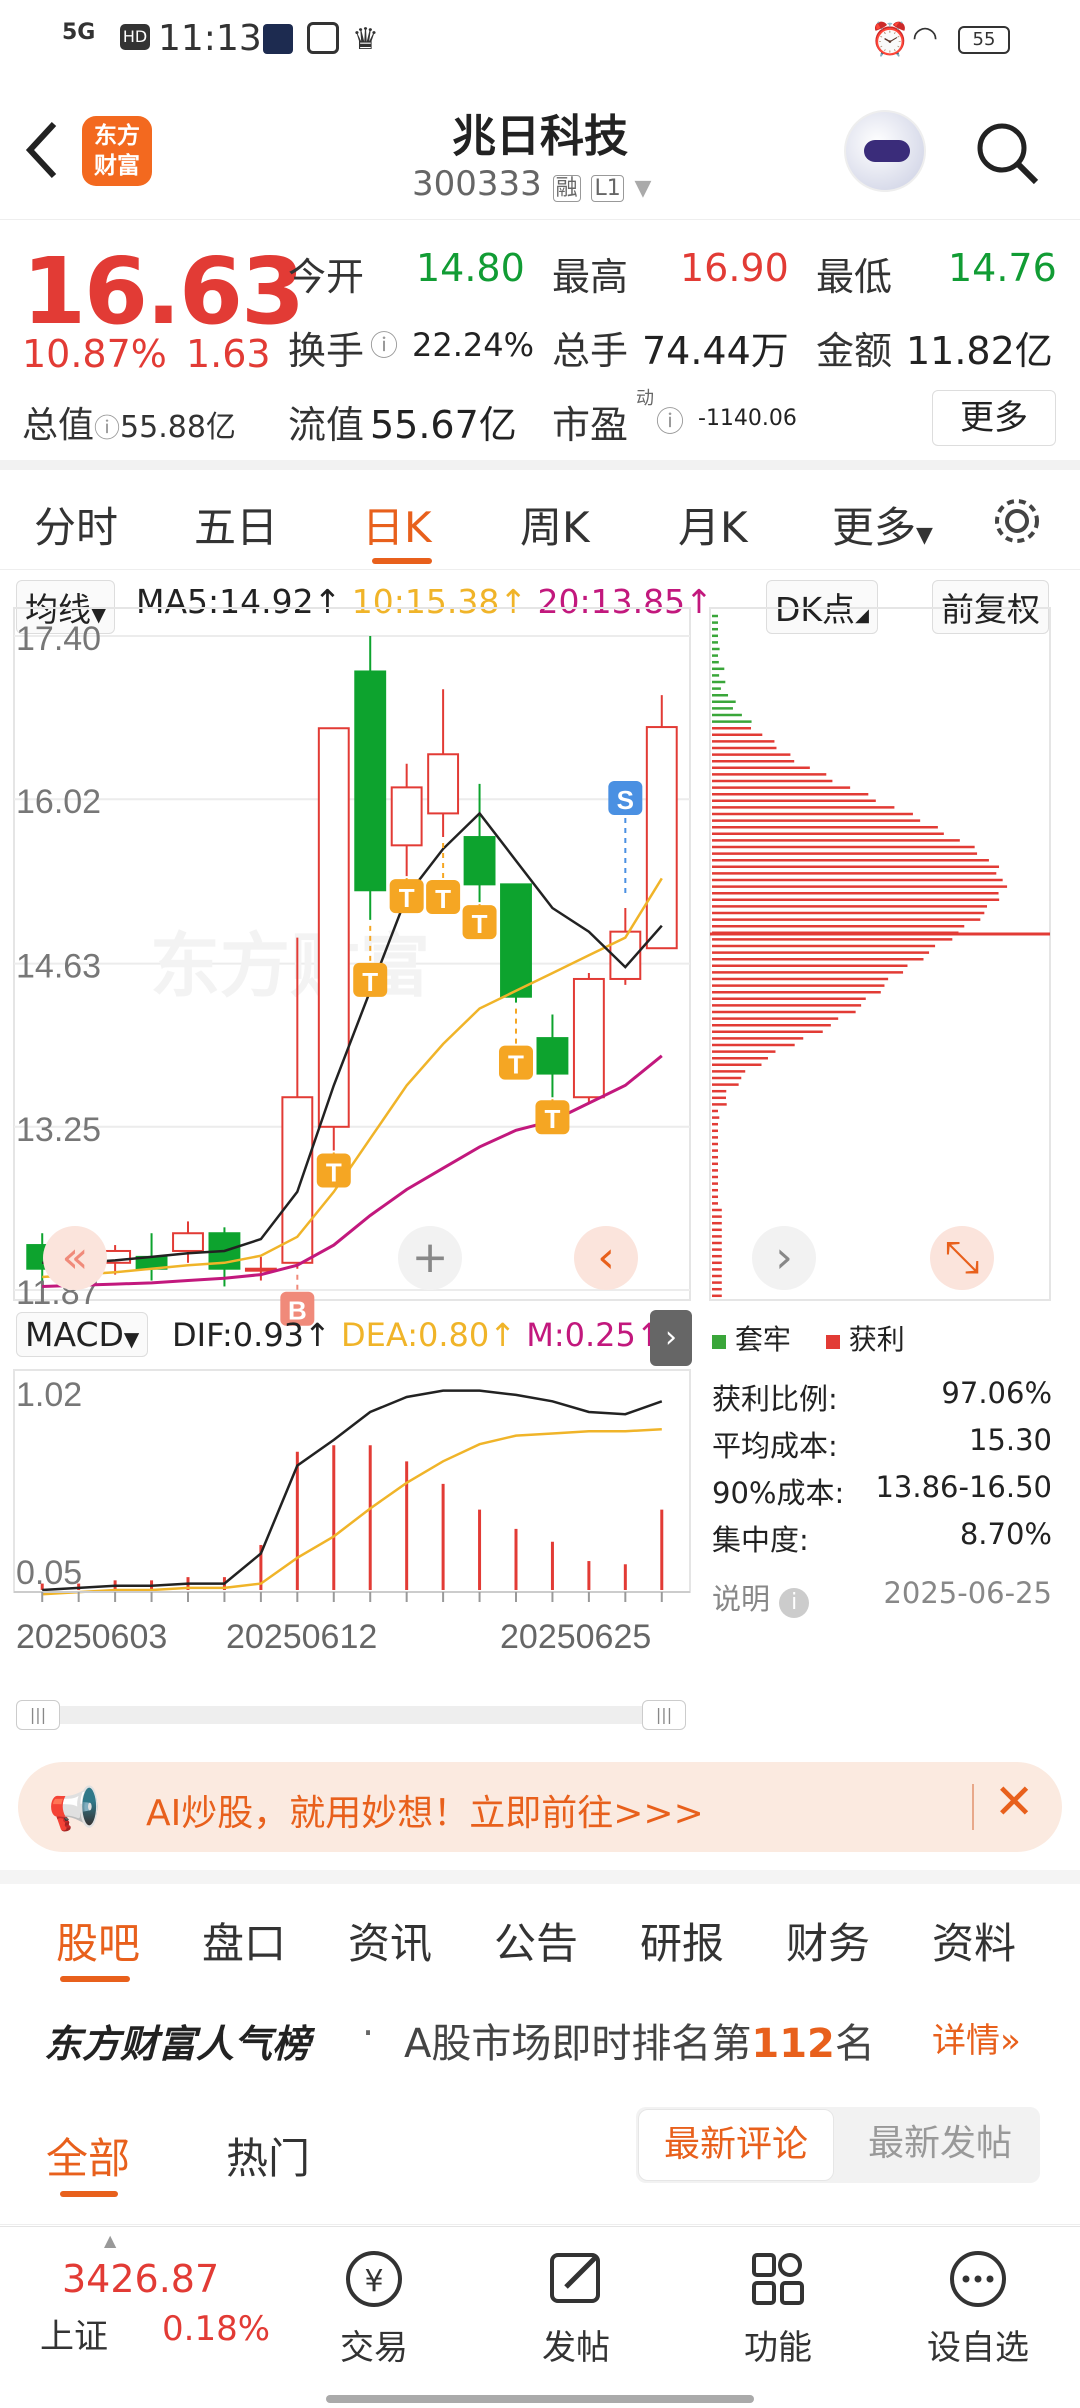  I want to click on ai-robot-avatar, so click(885, 151).